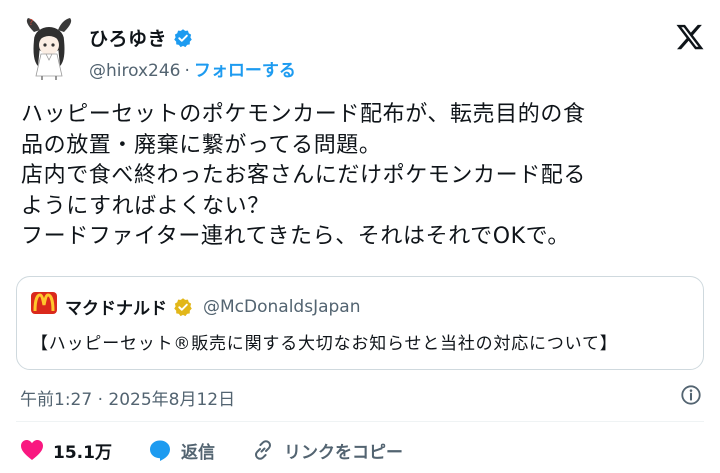 Image resolution: width=720 pixels, height=473 pixels. What do you see at coordinates (32, 450) in the screenshot?
I see `heart-icon` at bounding box center [32, 450].